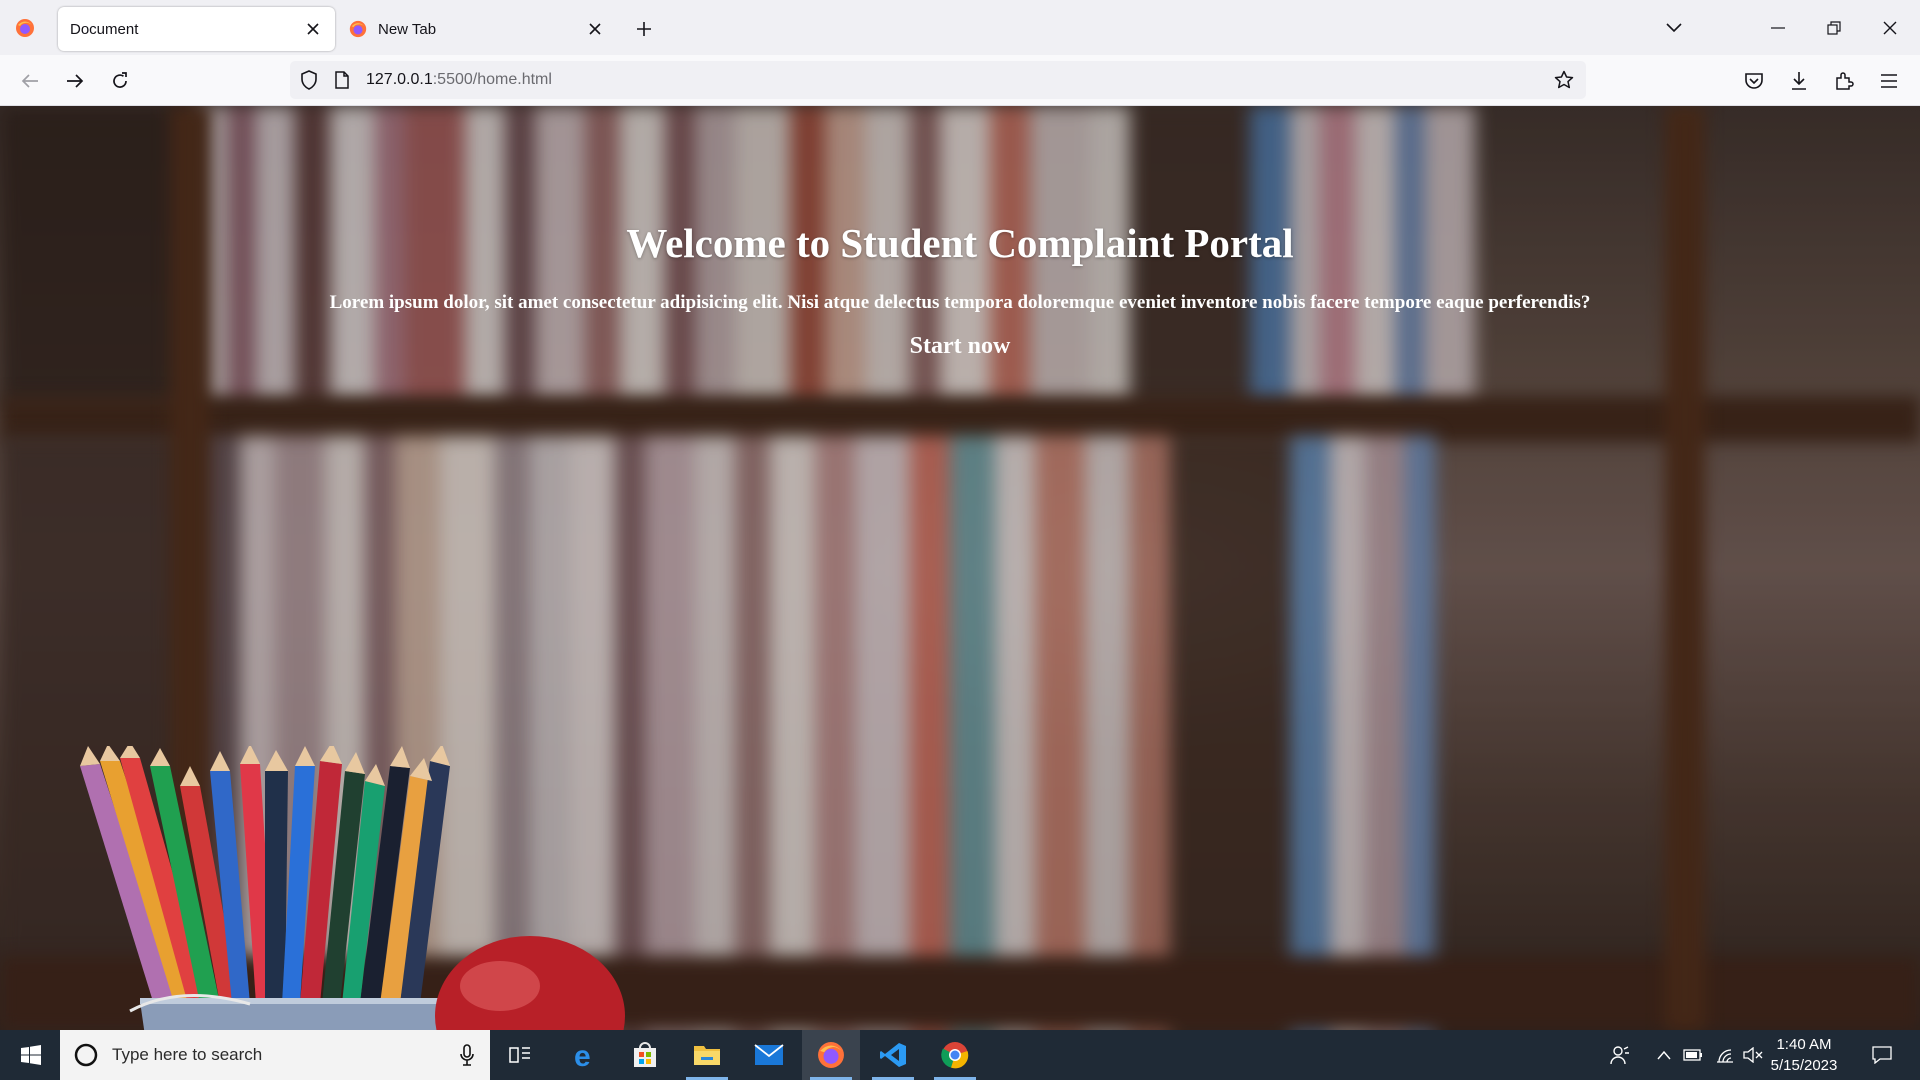 The width and height of the screenshot is (1920, 1080). I want to click on edge-icon: e, so click(585, 1055).